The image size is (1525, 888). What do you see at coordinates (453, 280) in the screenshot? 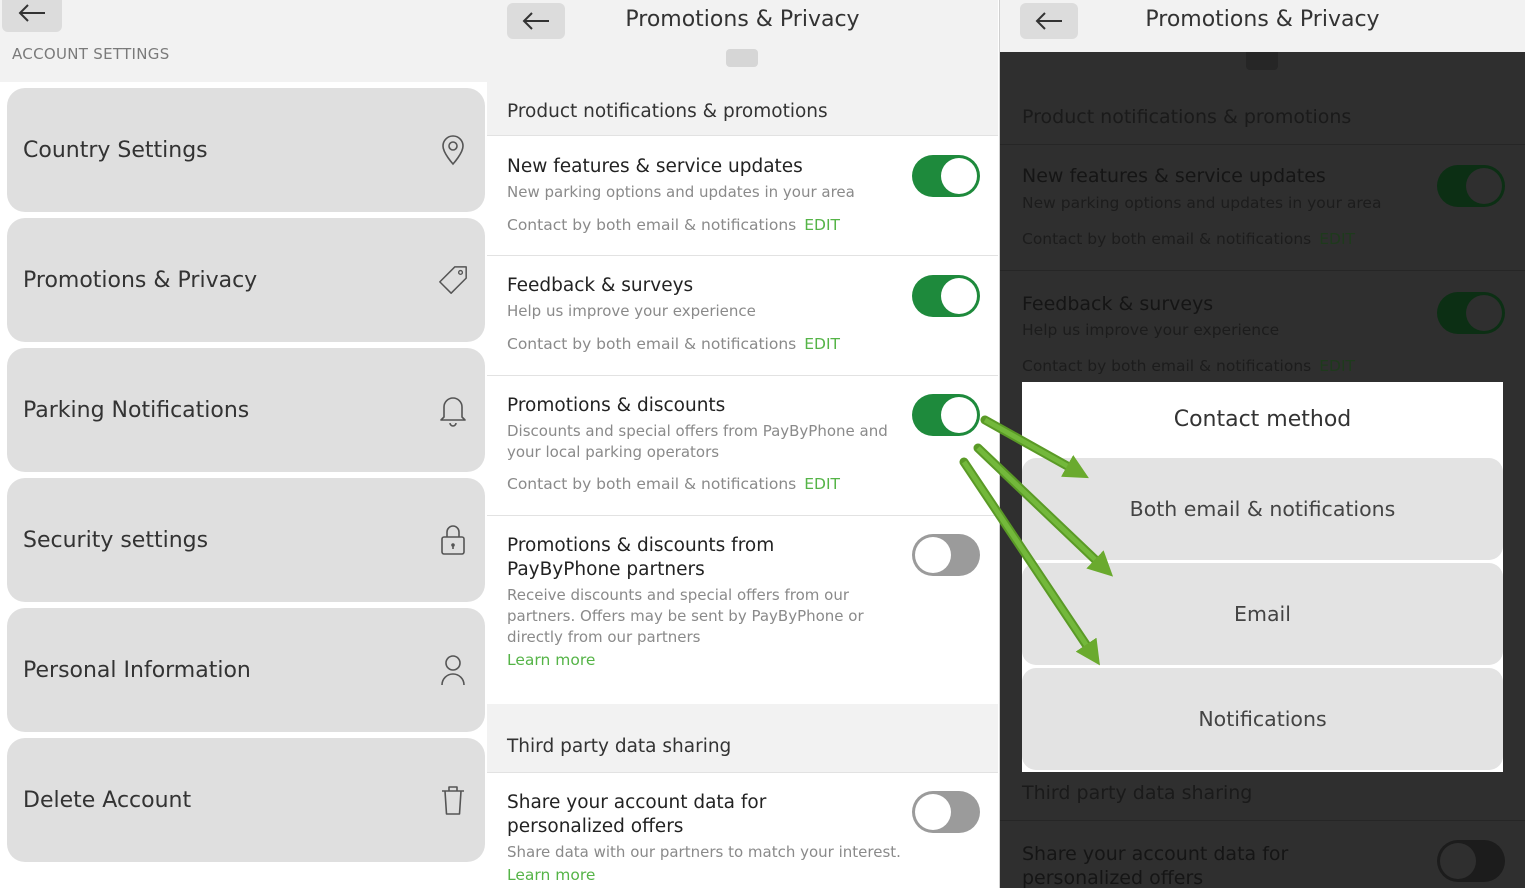
I see `tag-icon` at bounding box center [453, 280].